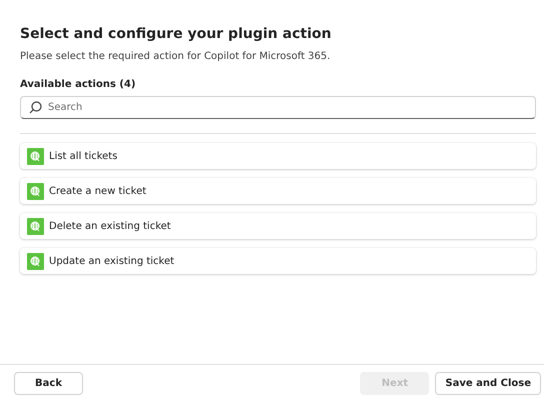 The height and width of the screenshot is (401, 544). I want to click on action-label: Delete an existing ticket, so click(110, 226).